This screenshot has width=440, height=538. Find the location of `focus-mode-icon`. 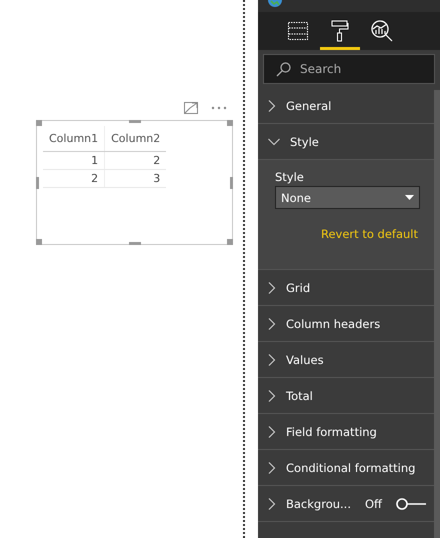

focus-mode-icon is located at coordinates (191, 108).